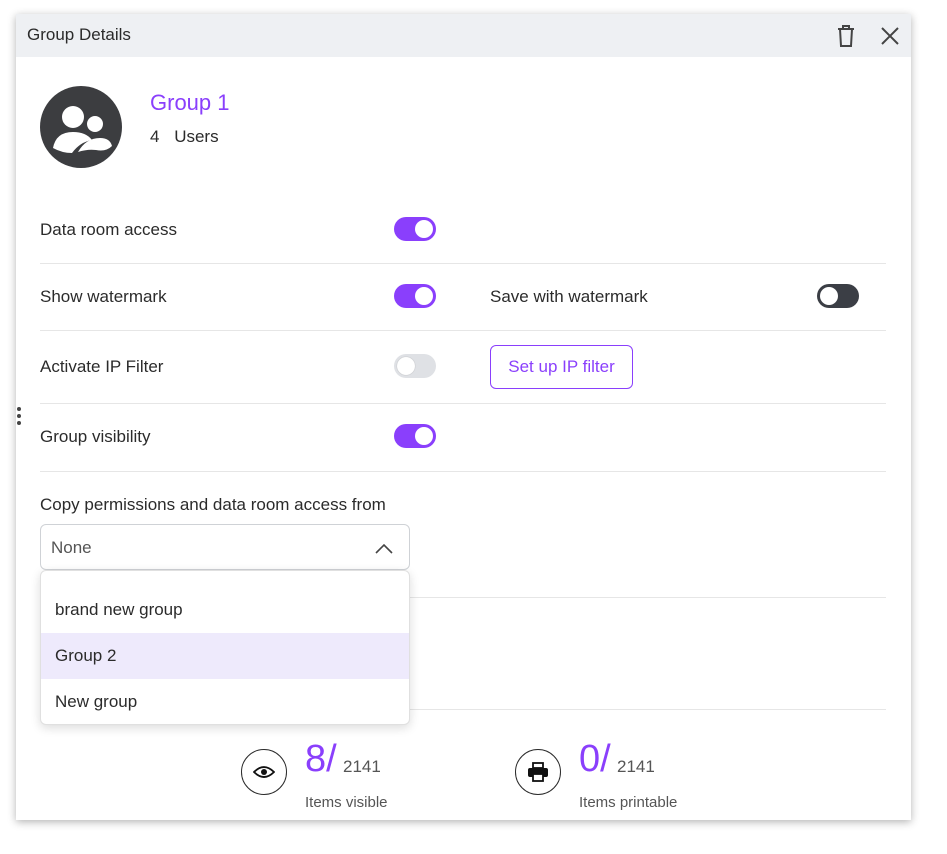 This screenshot has width=947, height=854. What do you see at coordinates (264, 772) in the screenshot?
I see `eye-icon` at bounding box center [264, 772].